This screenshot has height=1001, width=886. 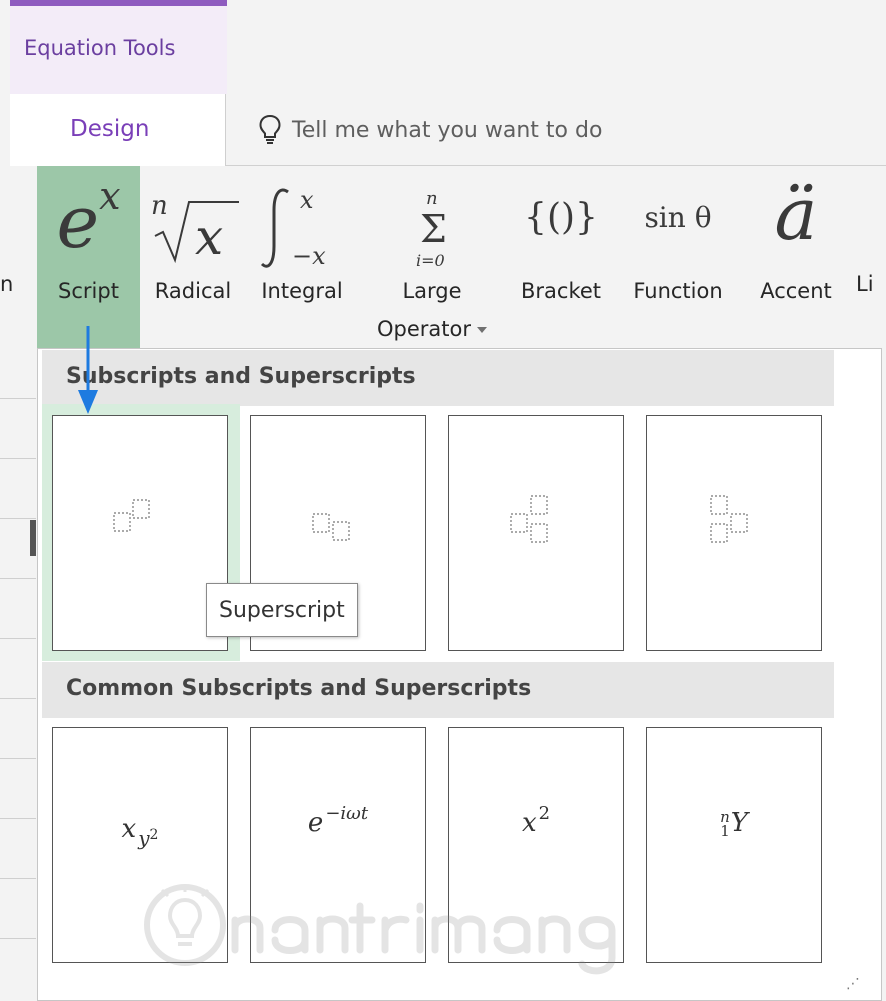 I want to click on bracket-label: Bracket, so click(x=561, y=291).